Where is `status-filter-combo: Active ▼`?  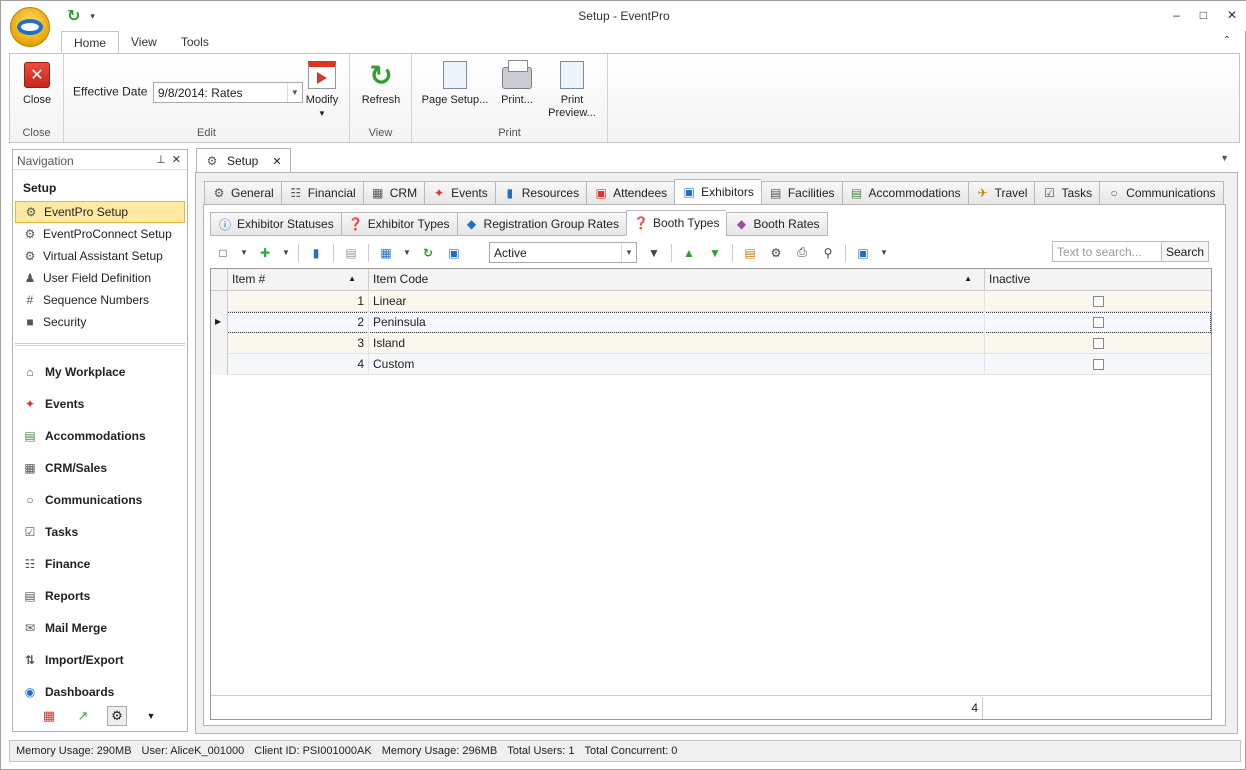
status-filter-combo: Active ▼ is located at coordinates (563, 252).